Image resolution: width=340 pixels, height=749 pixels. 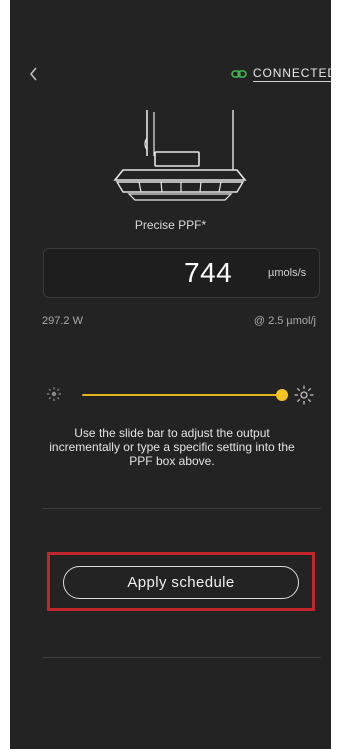 I want to click on power-watts: 297.2 W, so click(x=62, y=321).